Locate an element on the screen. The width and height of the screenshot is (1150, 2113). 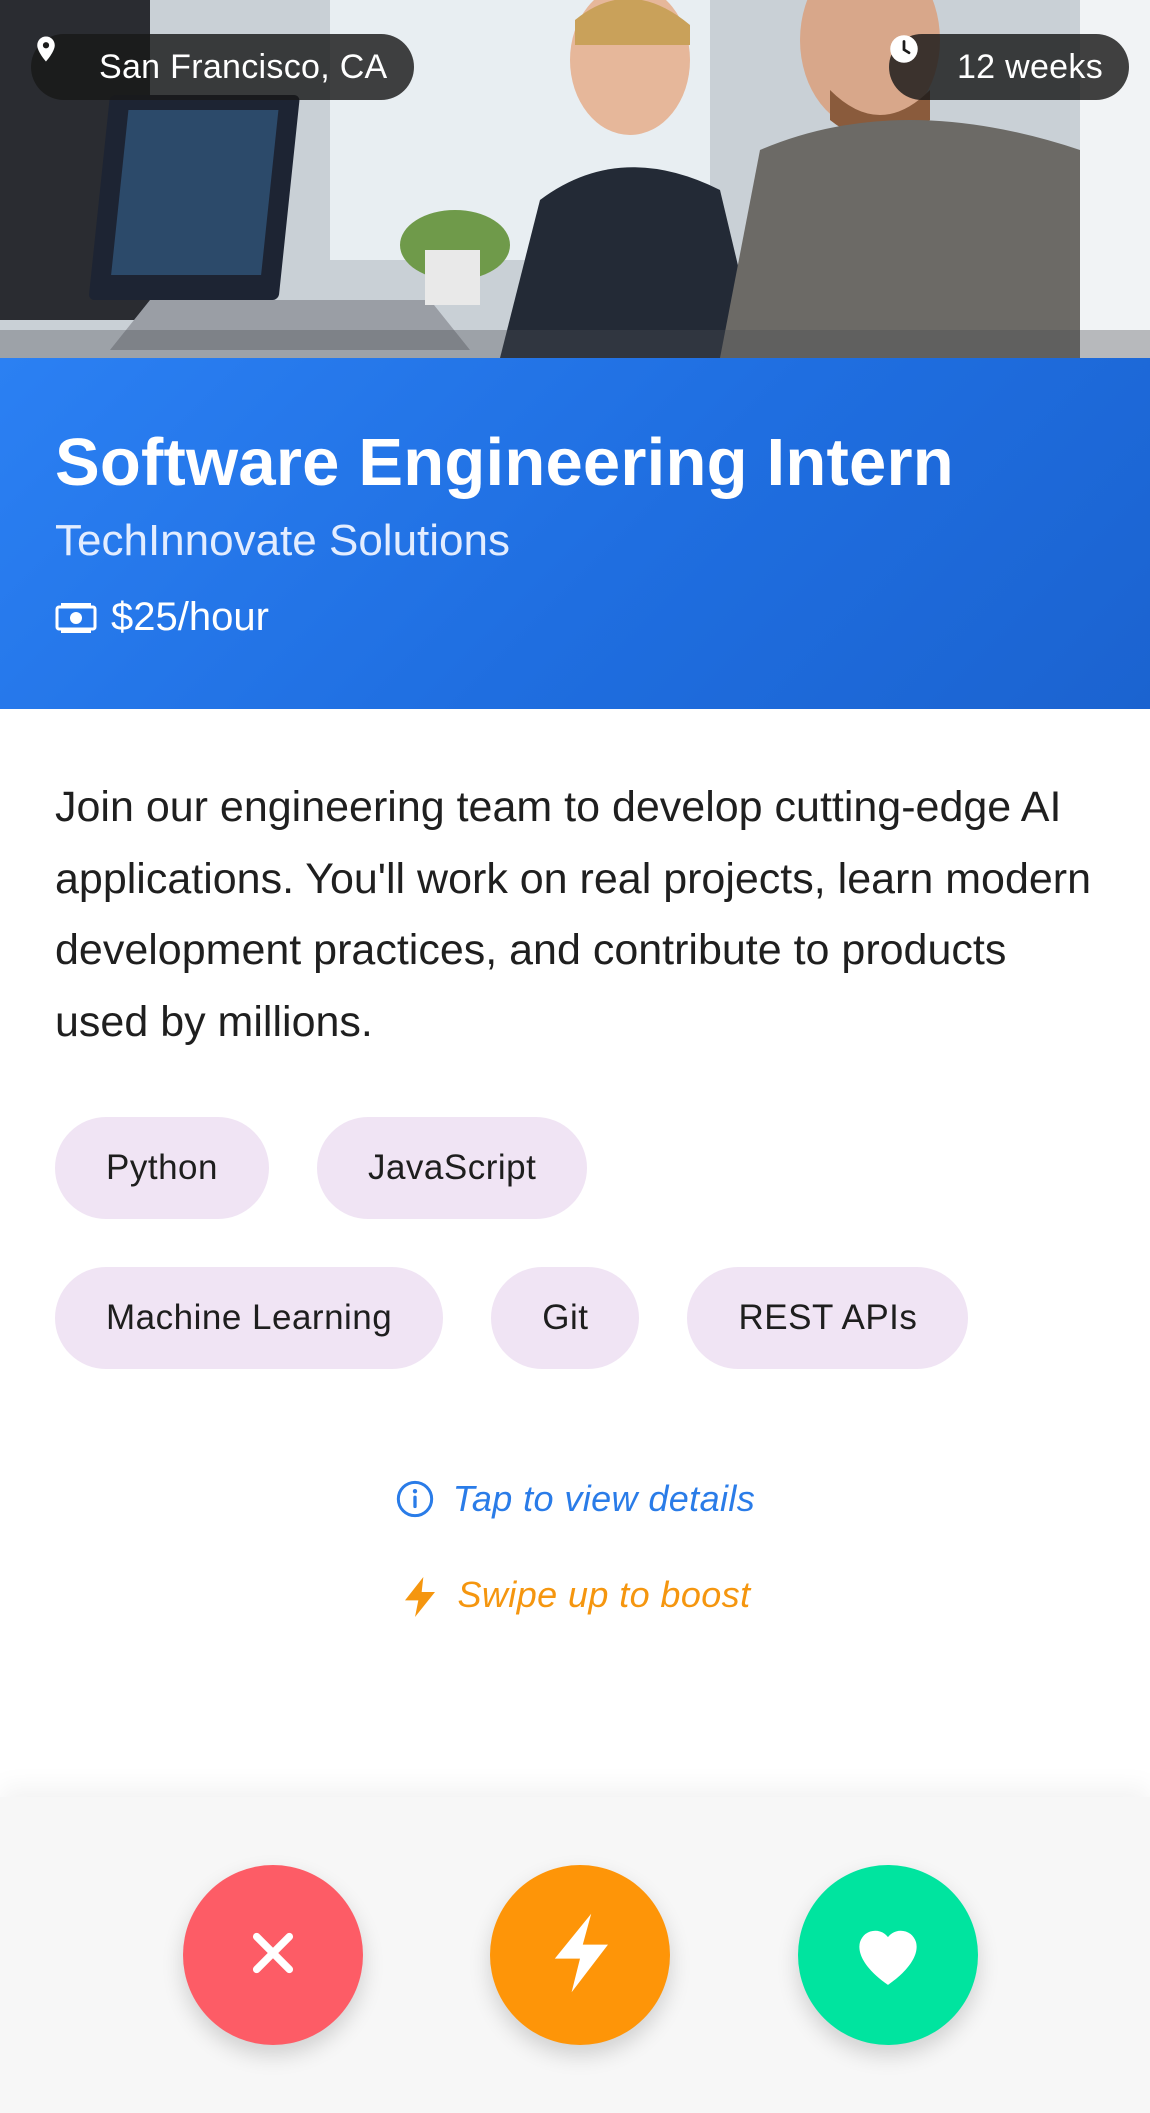
like-button is located at coordinates (888, 1955).